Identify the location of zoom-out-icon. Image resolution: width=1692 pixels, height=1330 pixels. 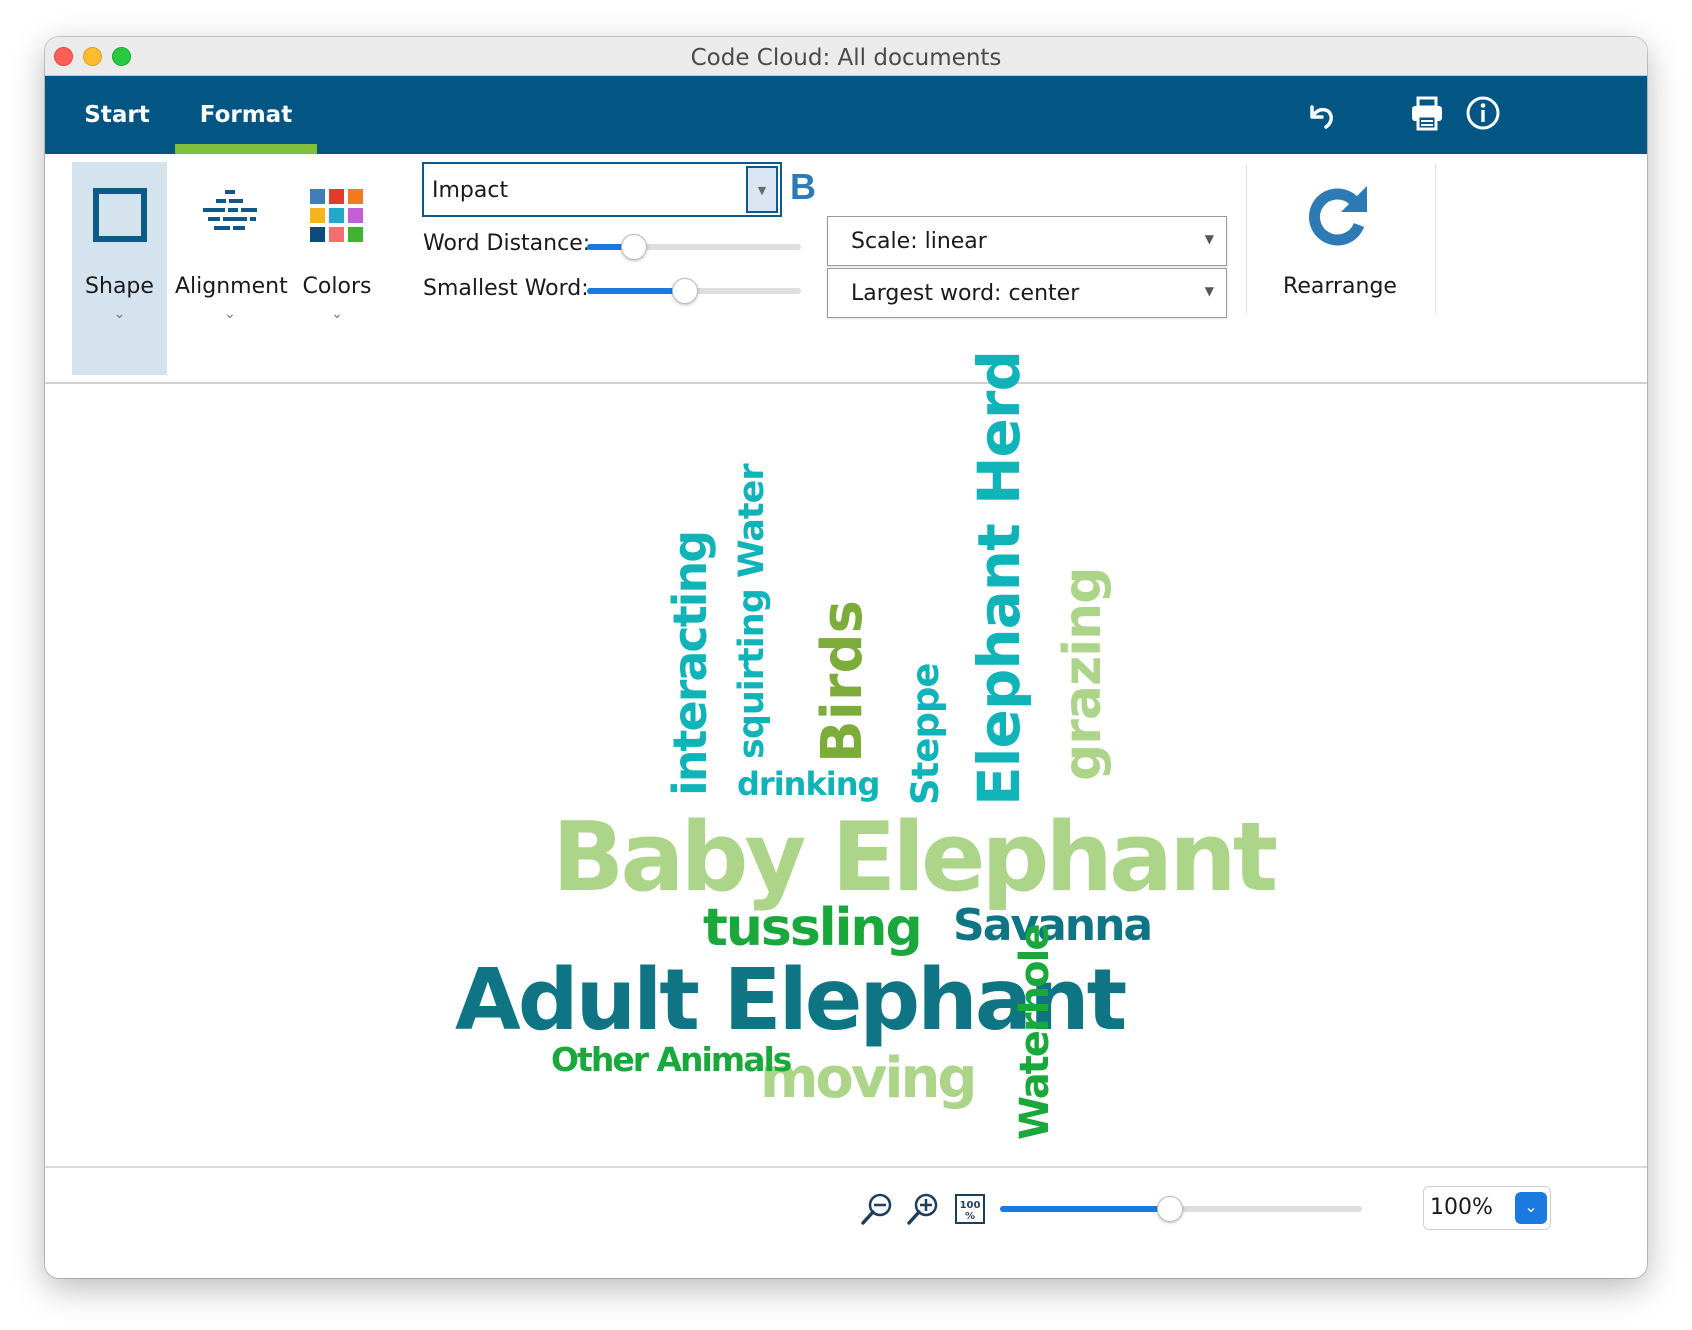
(877, 1209).